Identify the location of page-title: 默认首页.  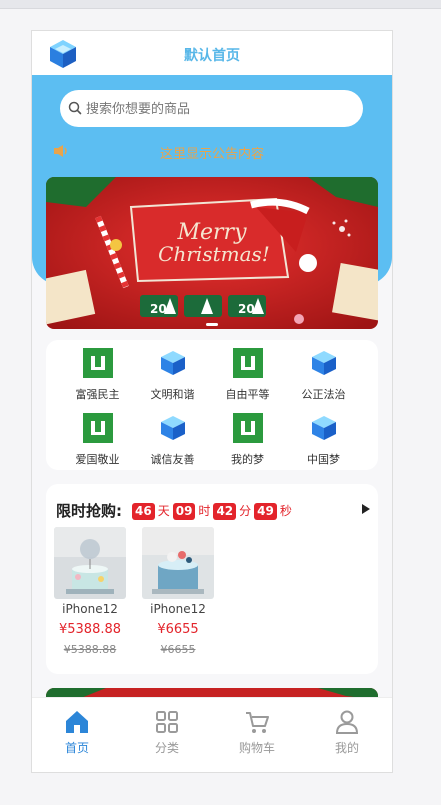
(212, 56).